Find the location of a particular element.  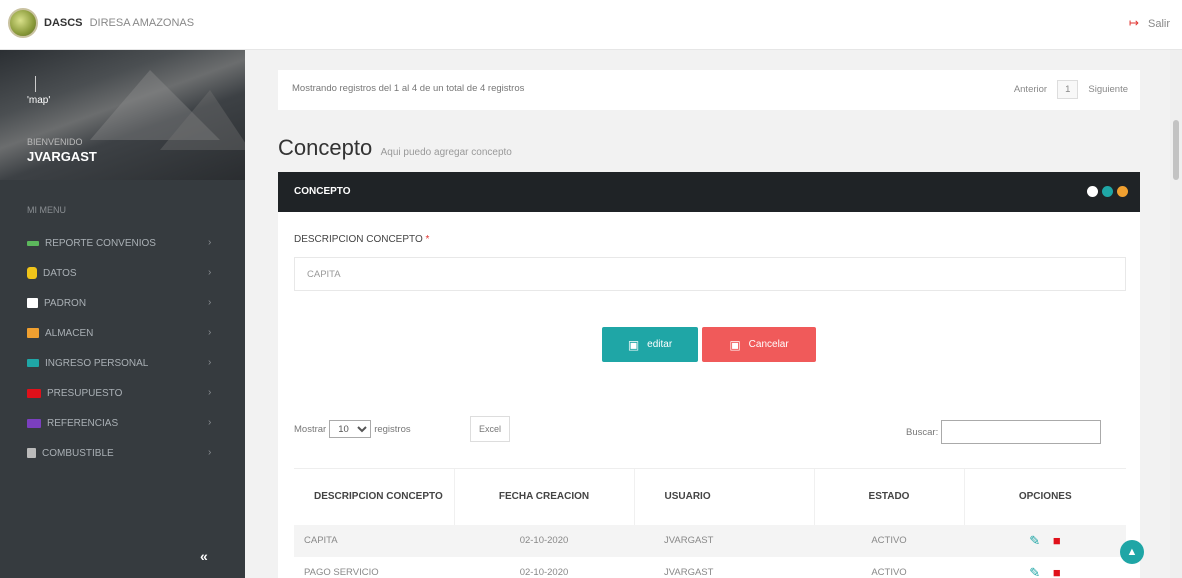

sidebar-item-label: PRESUPUESTO is located at coordinates (85, 393).